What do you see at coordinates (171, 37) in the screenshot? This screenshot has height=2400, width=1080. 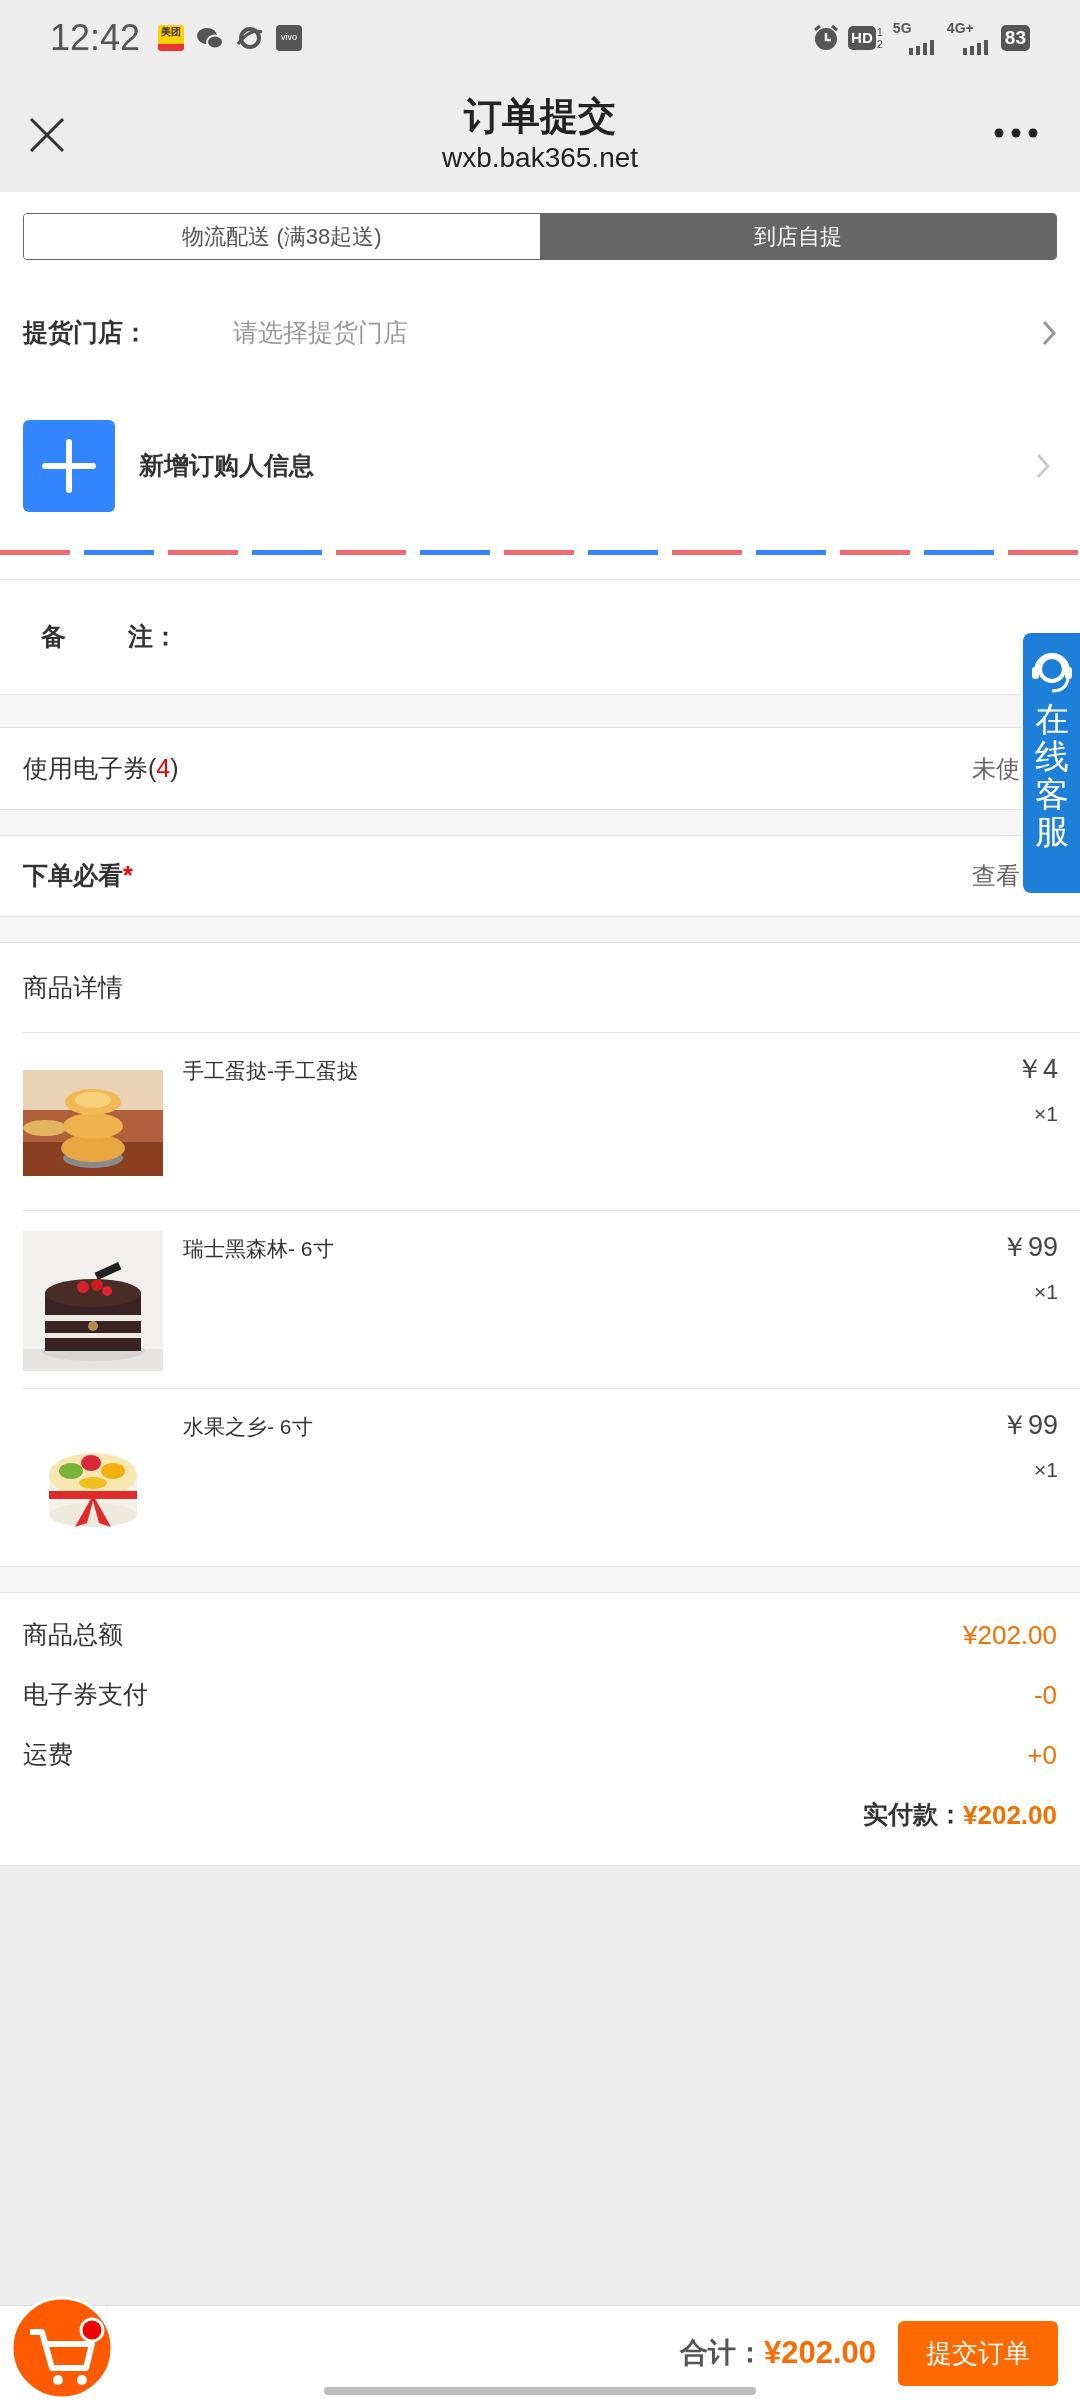 I see `app-icon: 美团` at bounding box center [171, 37].